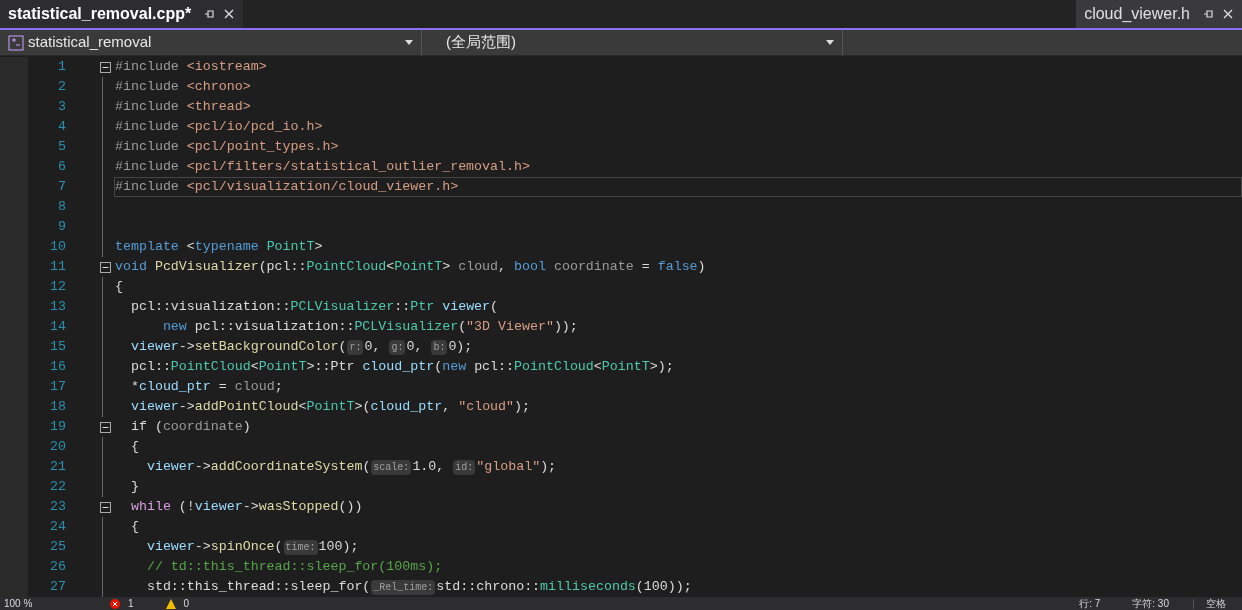 This screenshot has width=1242, height=610. Describe the element at coordinates (57, 407) in the screenshot. I see `line-number: 18` at that location.